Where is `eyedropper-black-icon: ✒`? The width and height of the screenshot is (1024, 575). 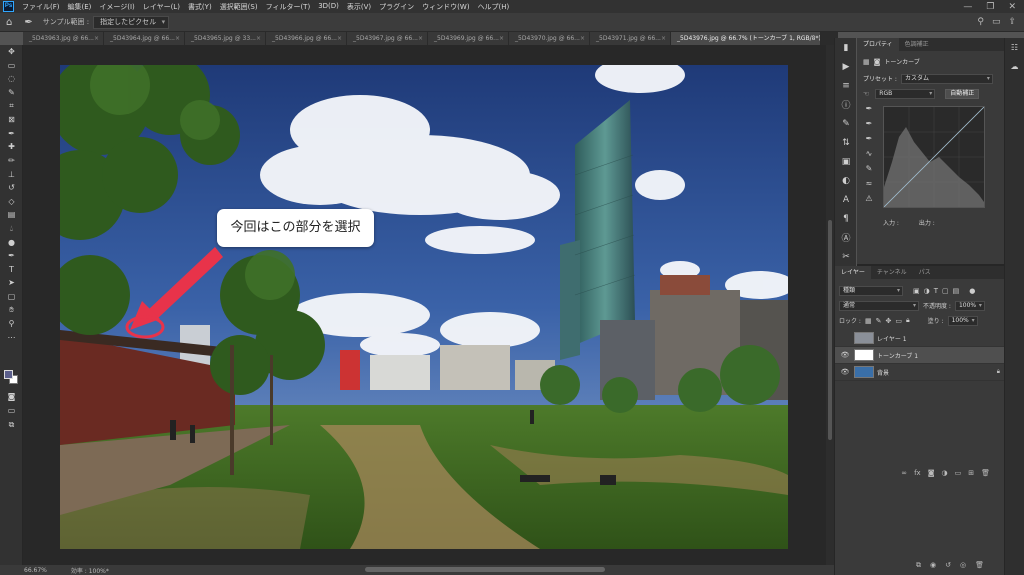
eyedropper-black-icon: ✒ is located at coordinates (869, 111).